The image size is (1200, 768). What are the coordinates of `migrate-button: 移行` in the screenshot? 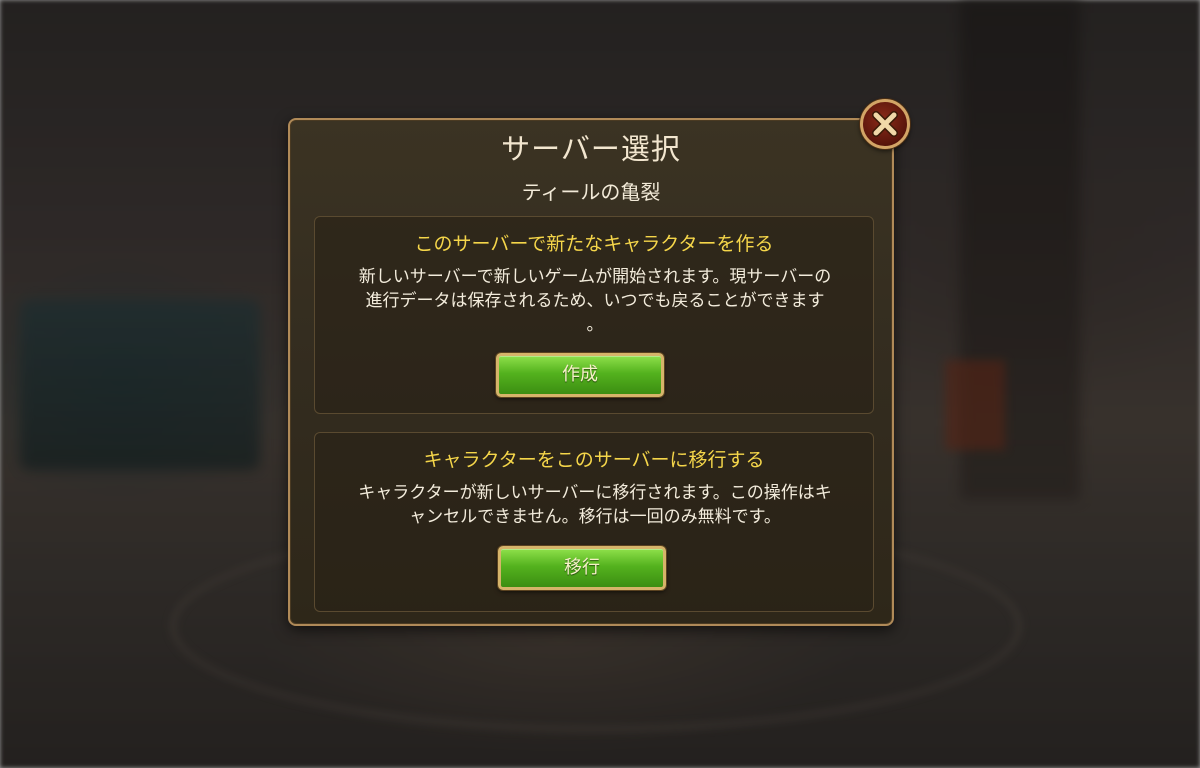 It's located at (582, 568).